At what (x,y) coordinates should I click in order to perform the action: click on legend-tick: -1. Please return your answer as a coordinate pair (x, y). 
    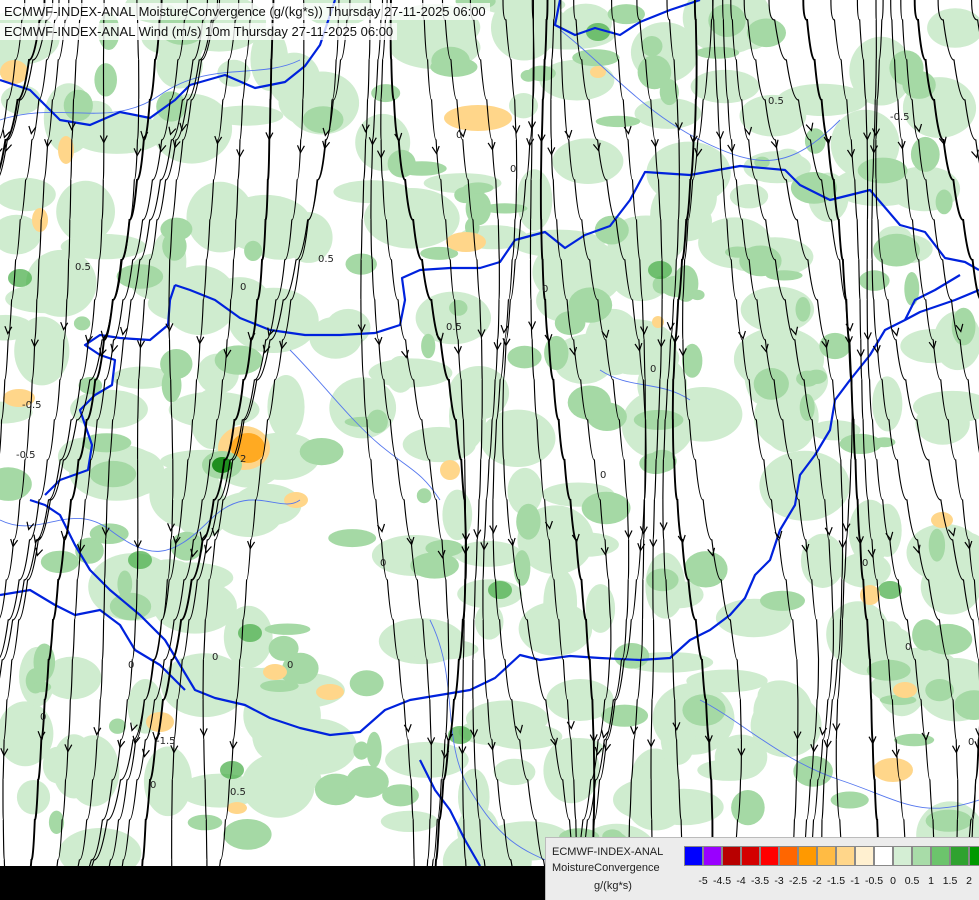
    Looking at the image, I should click on (855, 881).